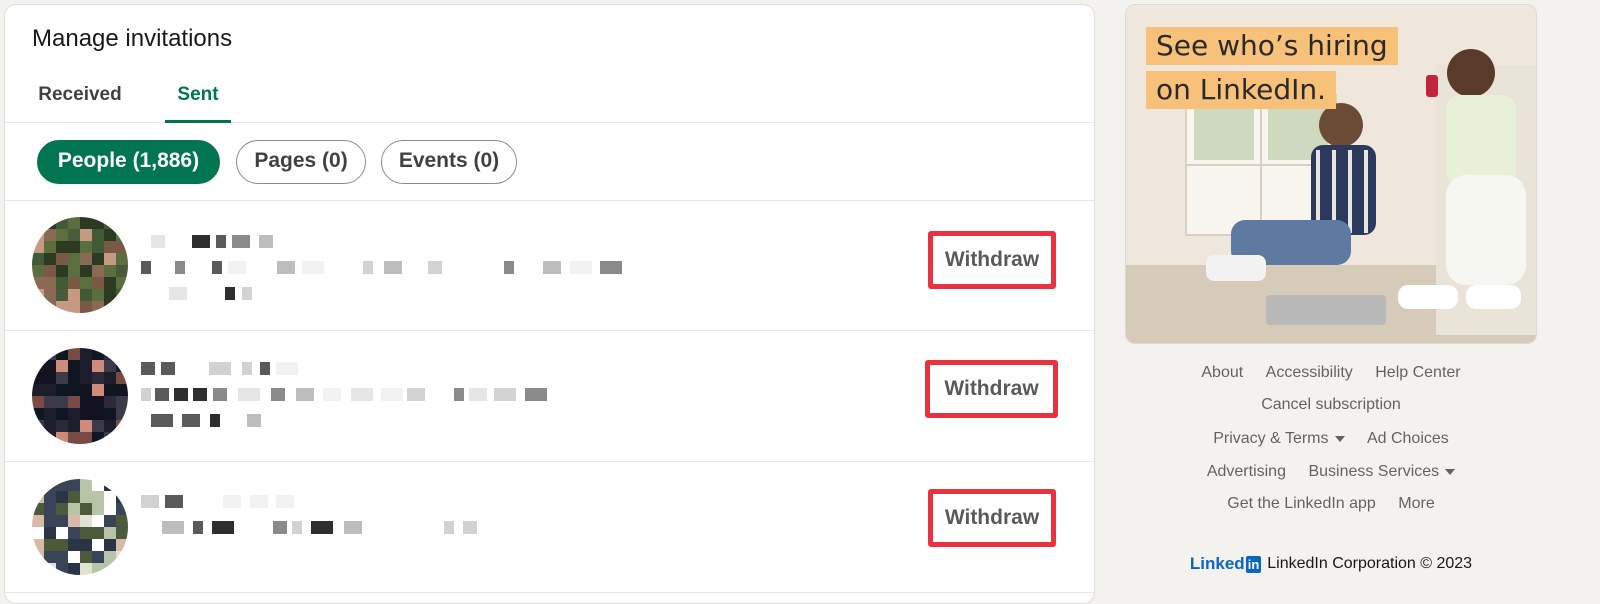  I want to click on invitation-tabs: Received Sent, so click(549, 97).